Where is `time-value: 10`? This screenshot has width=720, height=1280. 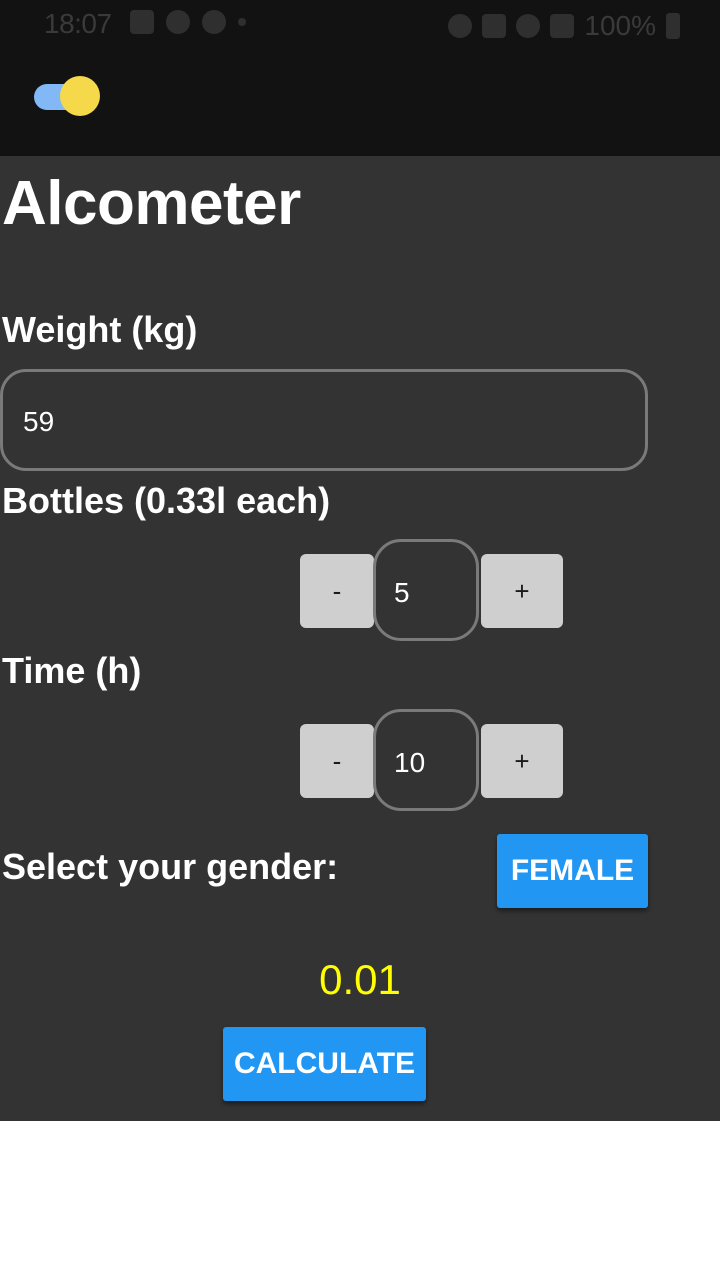 time-value: 10 is located at coordinates (410, 762).